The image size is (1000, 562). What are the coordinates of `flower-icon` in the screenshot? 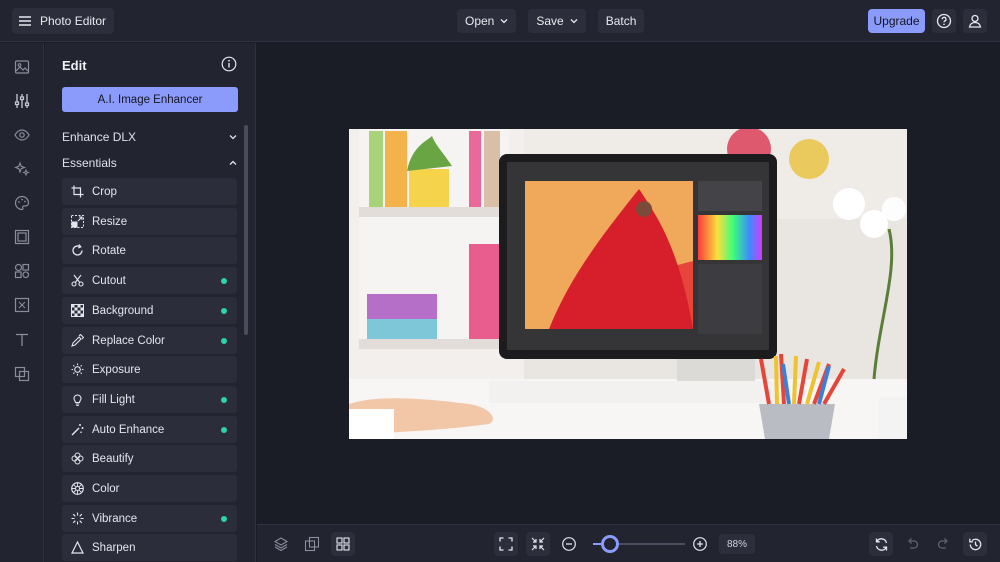 It's located at (77, 459).